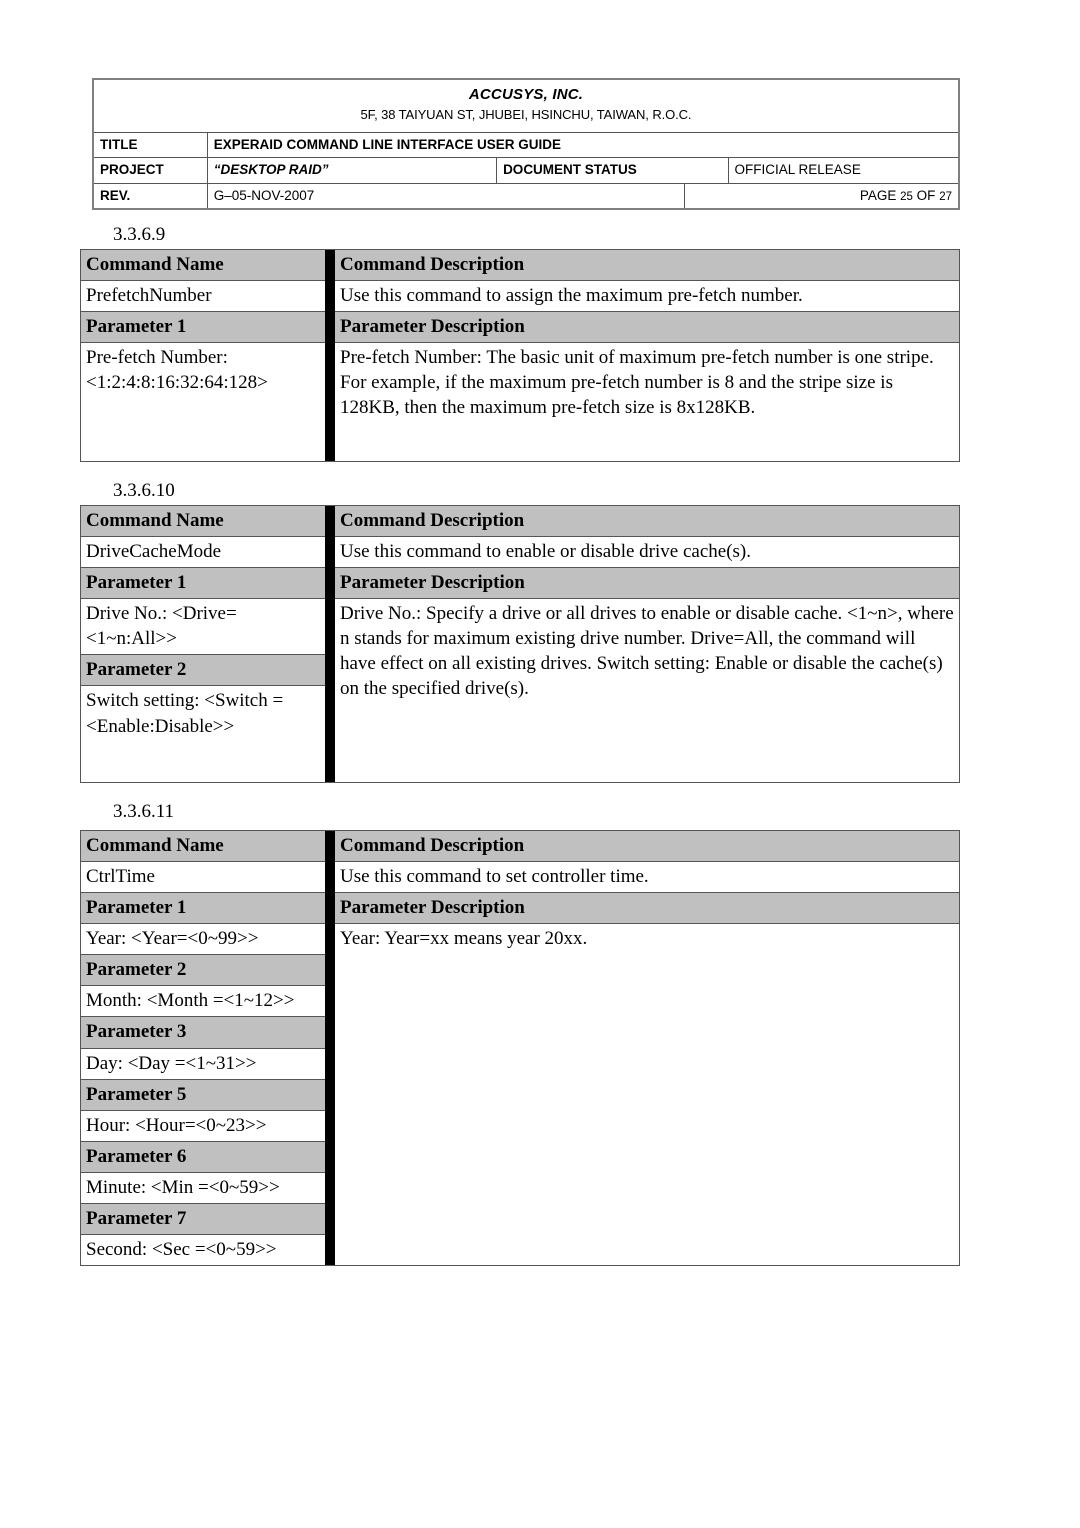  What do you see at coordinates (203, 297) in the screenshot?
I see `command-name-value: PrefetchNumber` at bounding box center [203, 297].